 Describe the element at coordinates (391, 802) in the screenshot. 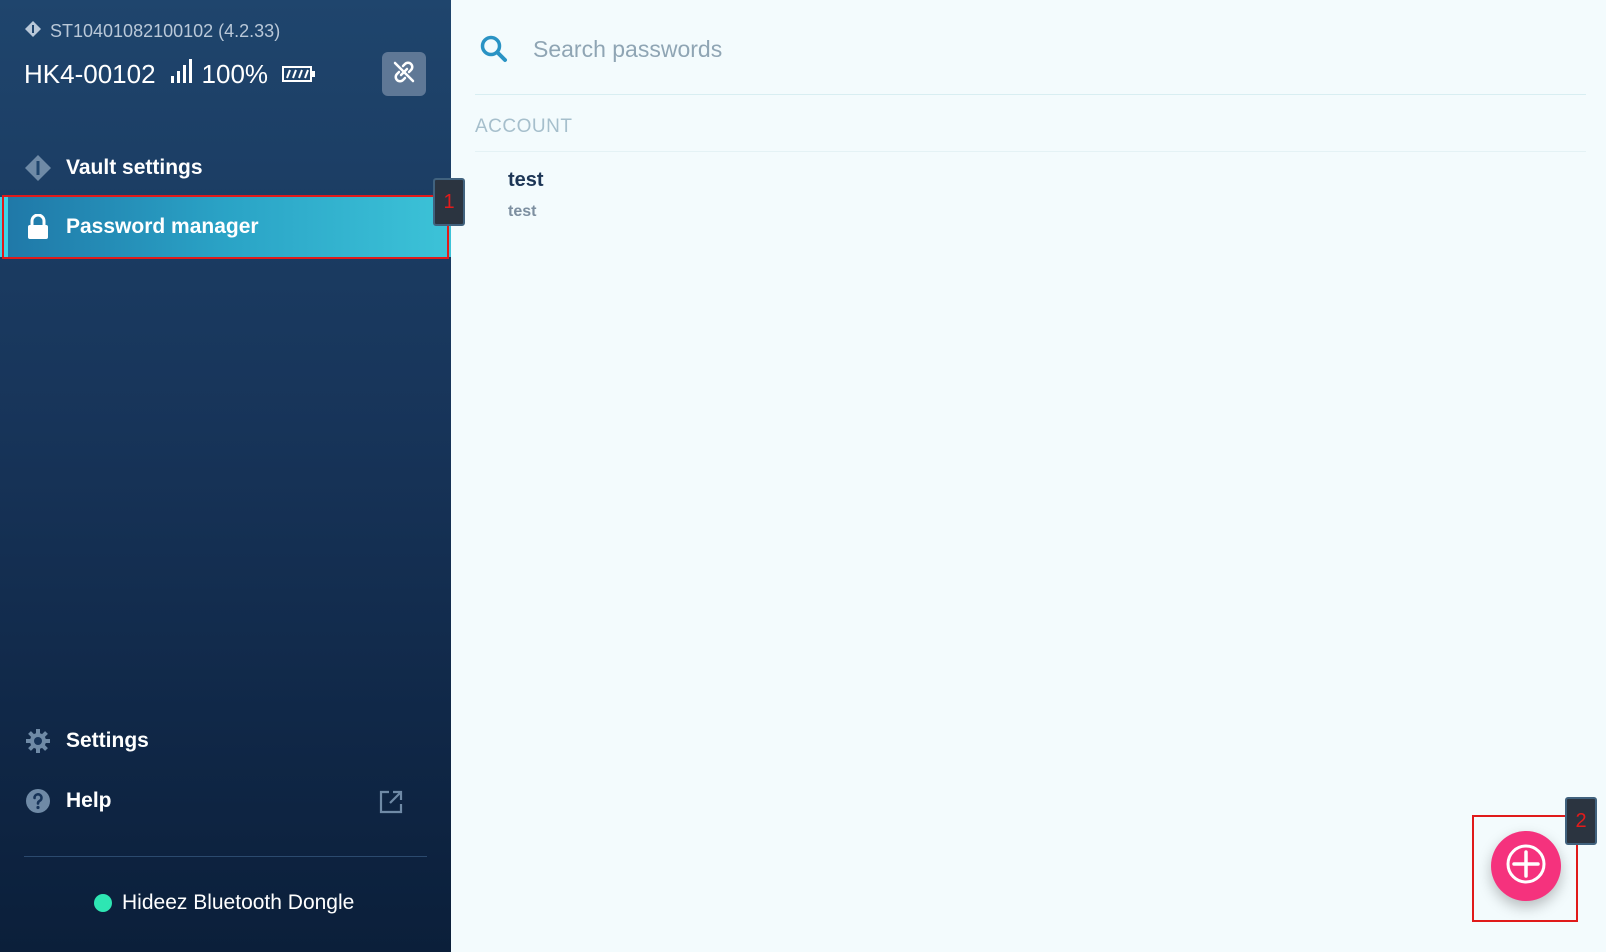

I see `external-link-icon` at that location.